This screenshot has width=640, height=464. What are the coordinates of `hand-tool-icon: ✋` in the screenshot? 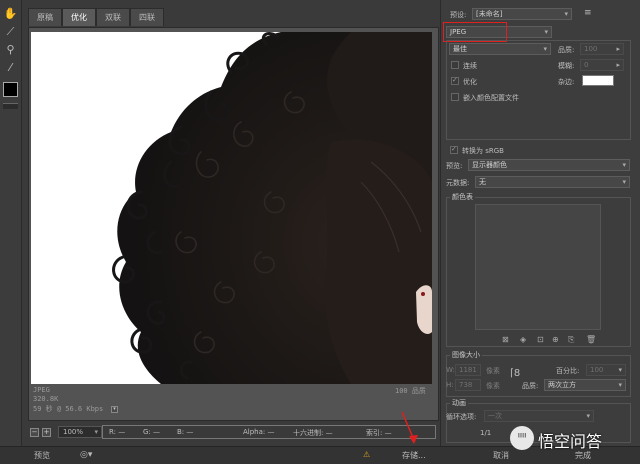 It's located at (10, 13).